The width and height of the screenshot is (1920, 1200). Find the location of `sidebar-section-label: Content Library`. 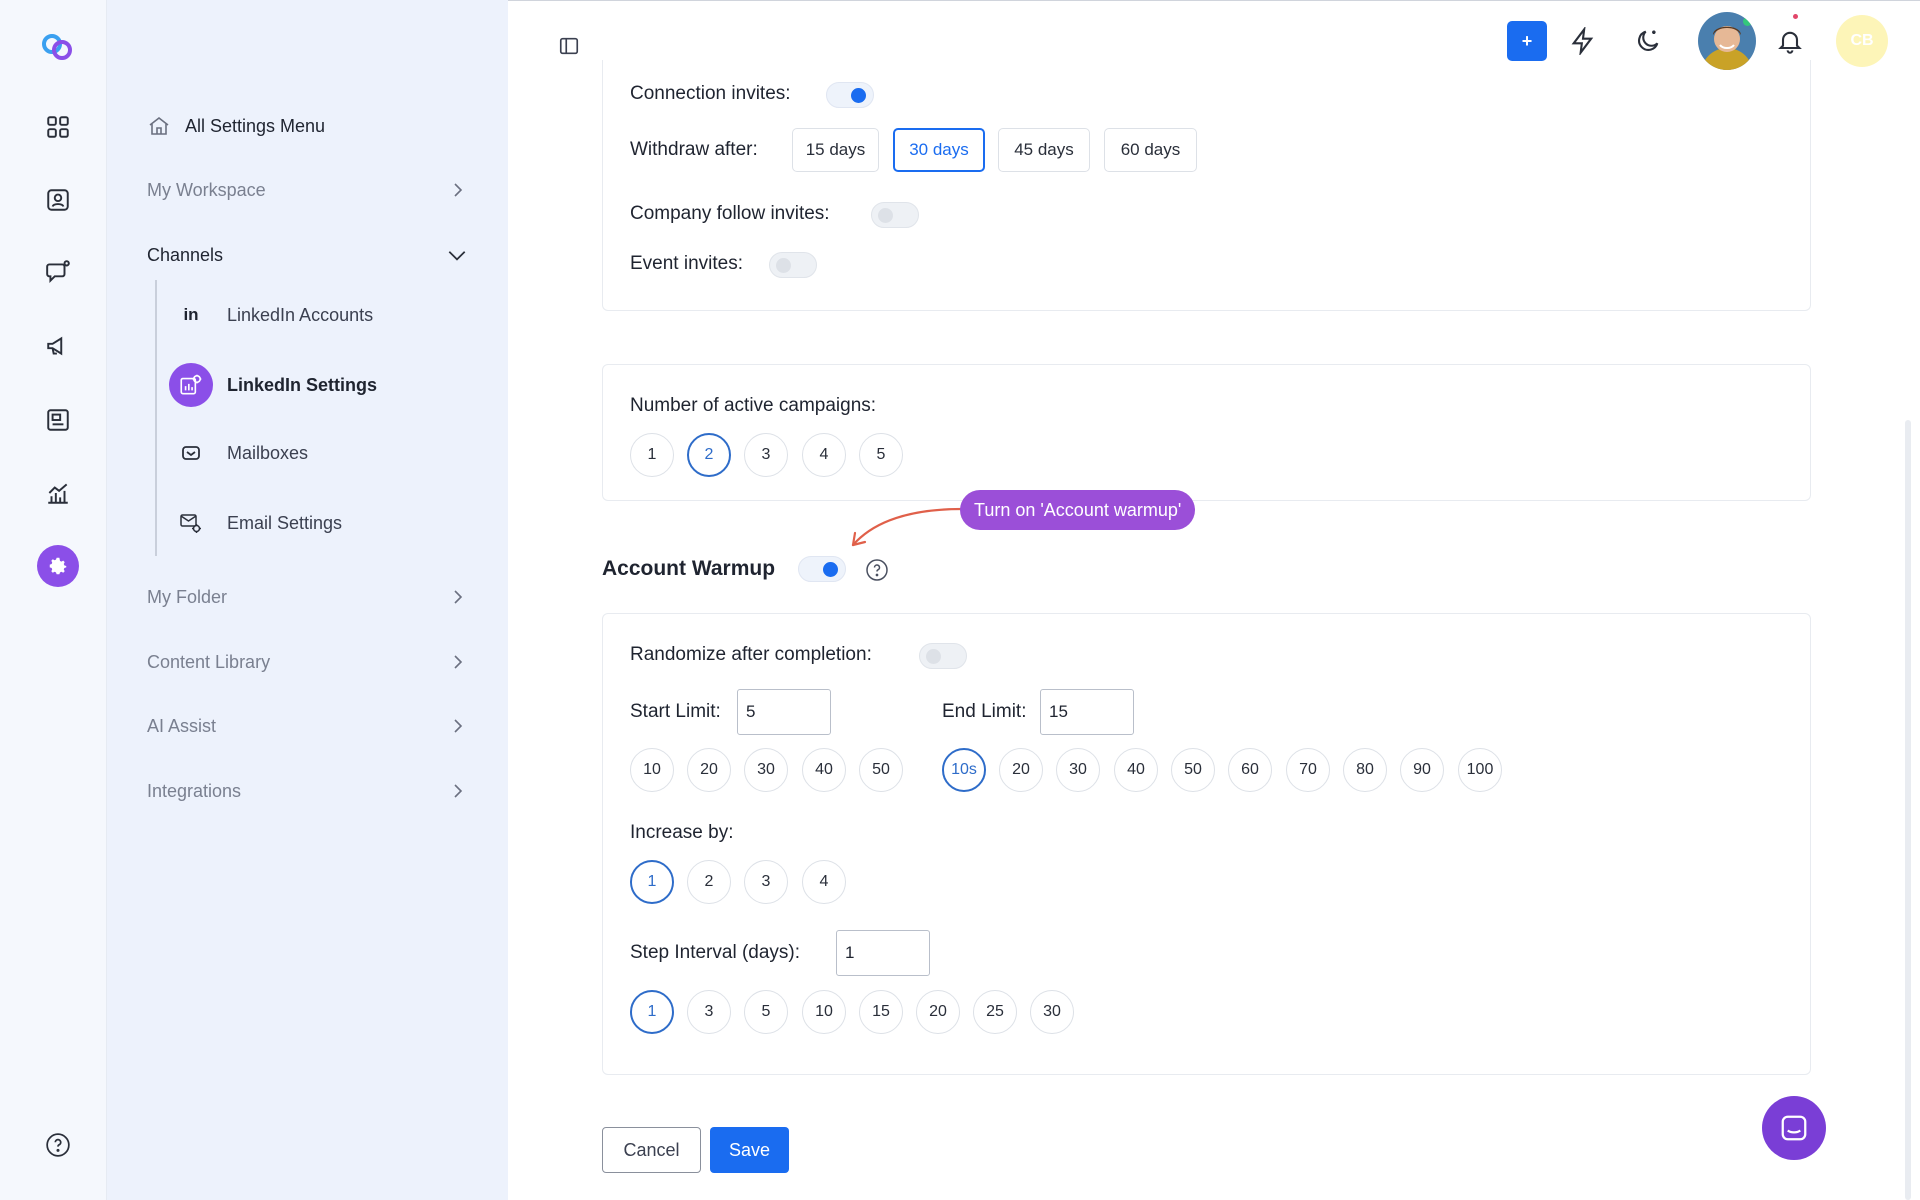

sidebar-section-label: Content Library is located at coordinates (209, 661).